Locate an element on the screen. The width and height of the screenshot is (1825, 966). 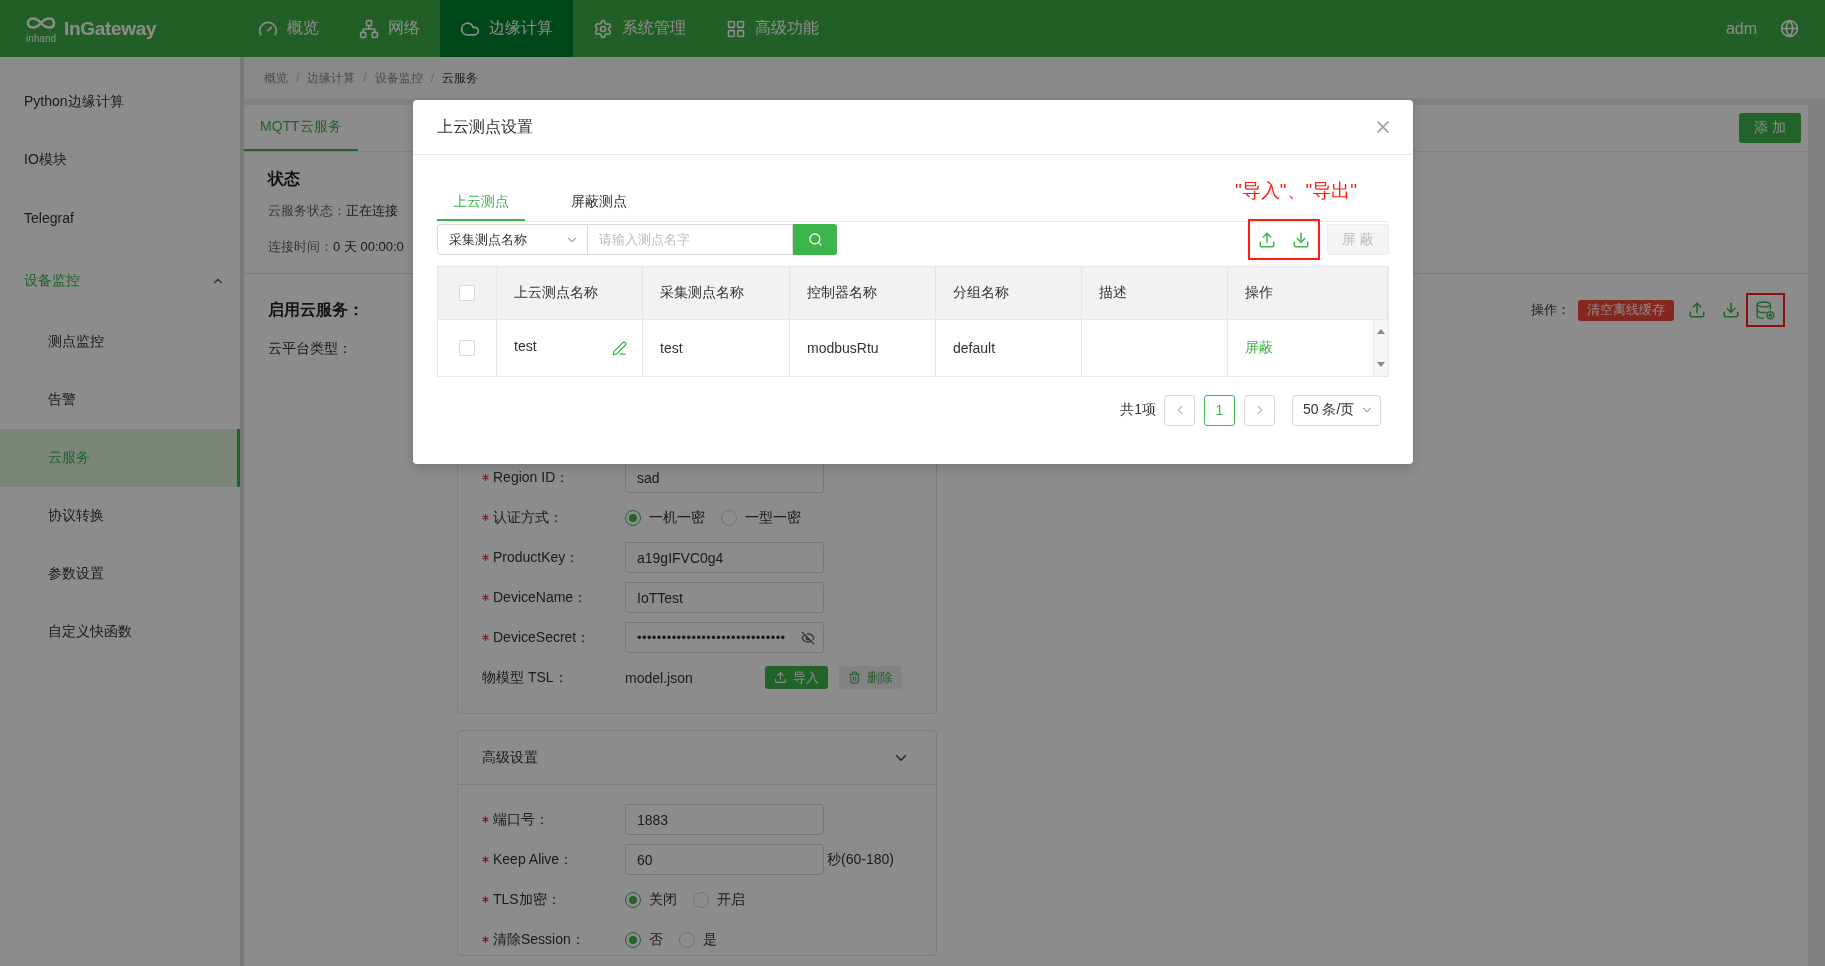
field-label: 认证方式： is located at coordinates (528, 517).